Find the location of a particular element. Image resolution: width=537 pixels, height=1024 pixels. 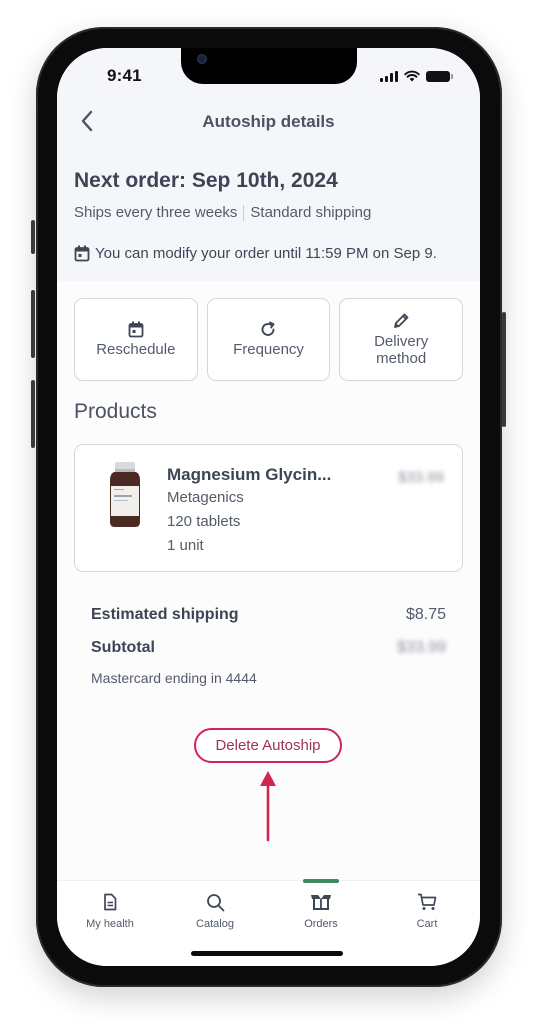

mute-switch is located at coordinates (33, 237).